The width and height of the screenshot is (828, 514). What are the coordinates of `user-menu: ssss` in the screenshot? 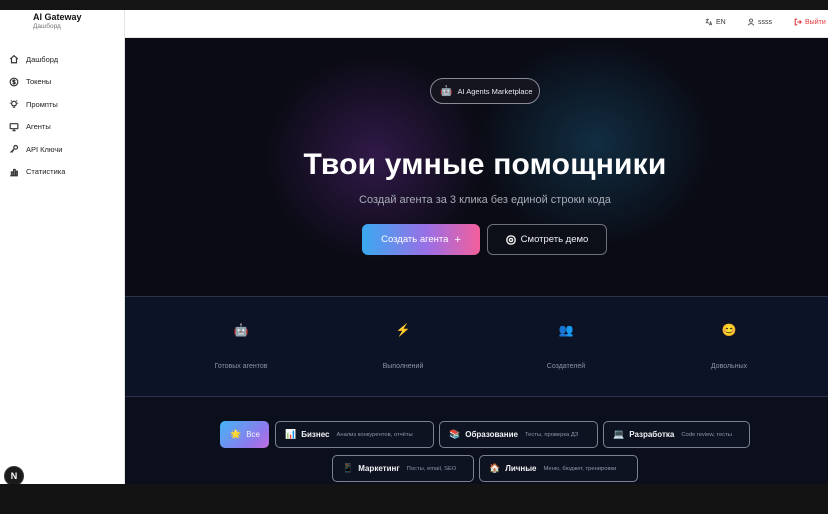 It's located at (759, 22).